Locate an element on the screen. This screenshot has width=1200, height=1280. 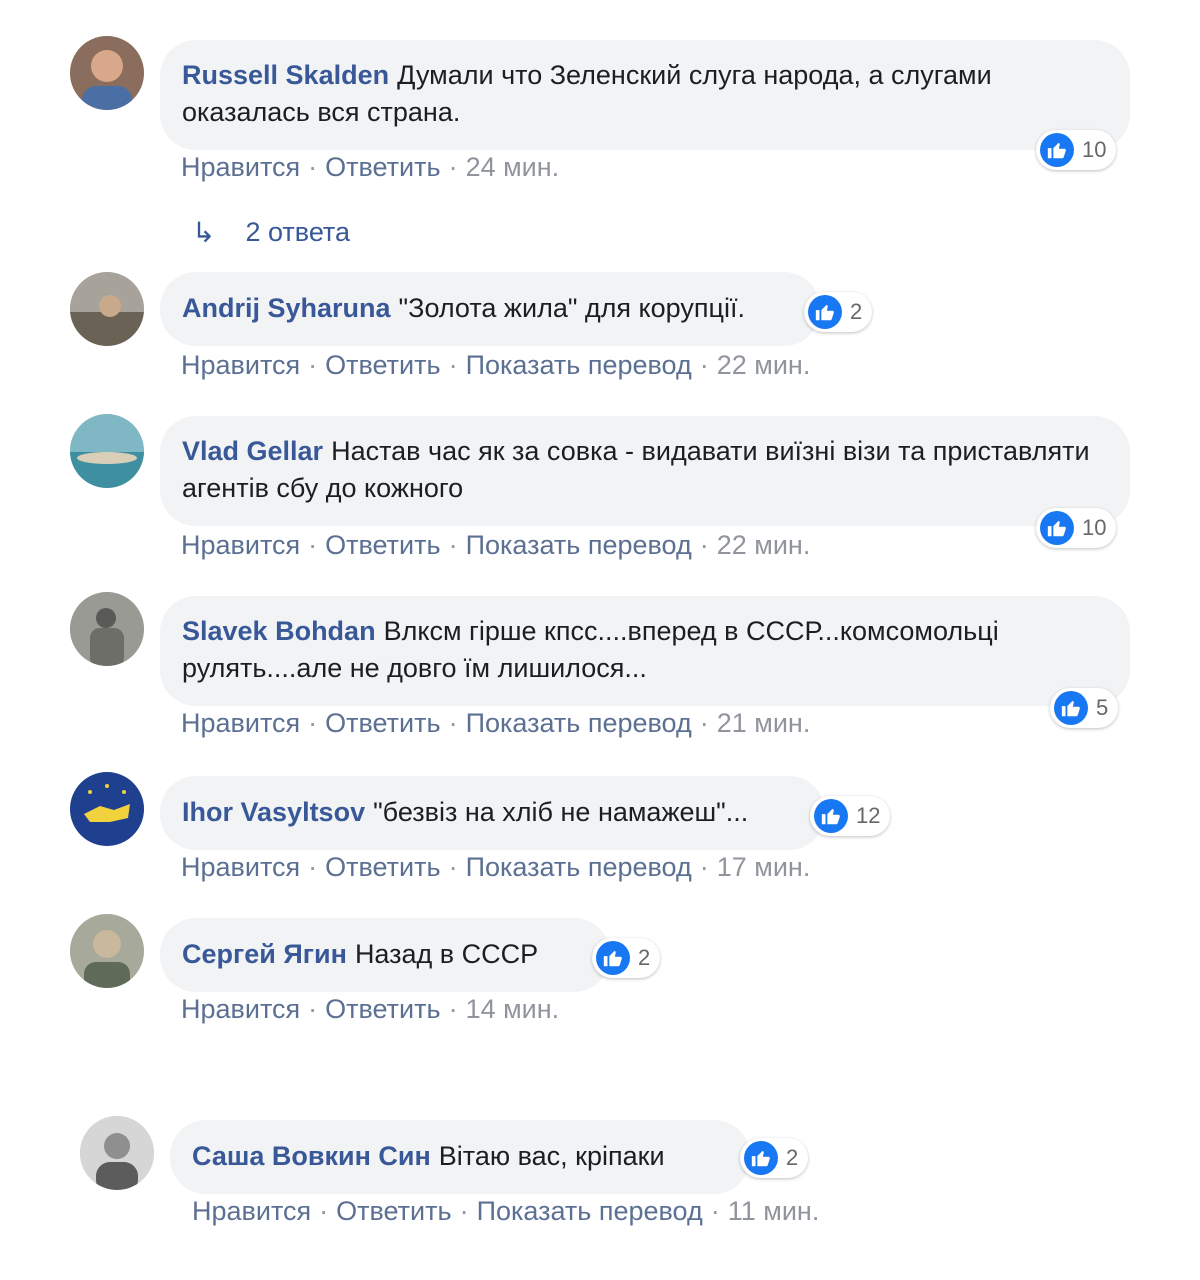
reaction-count: 12 is located at coordinates (850, 816).